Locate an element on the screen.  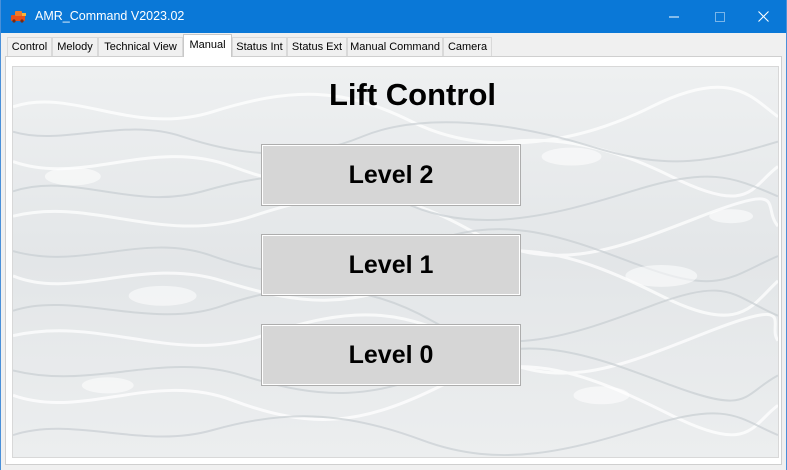
tab-status-int: Status Int is located at coordinates (259, 46).